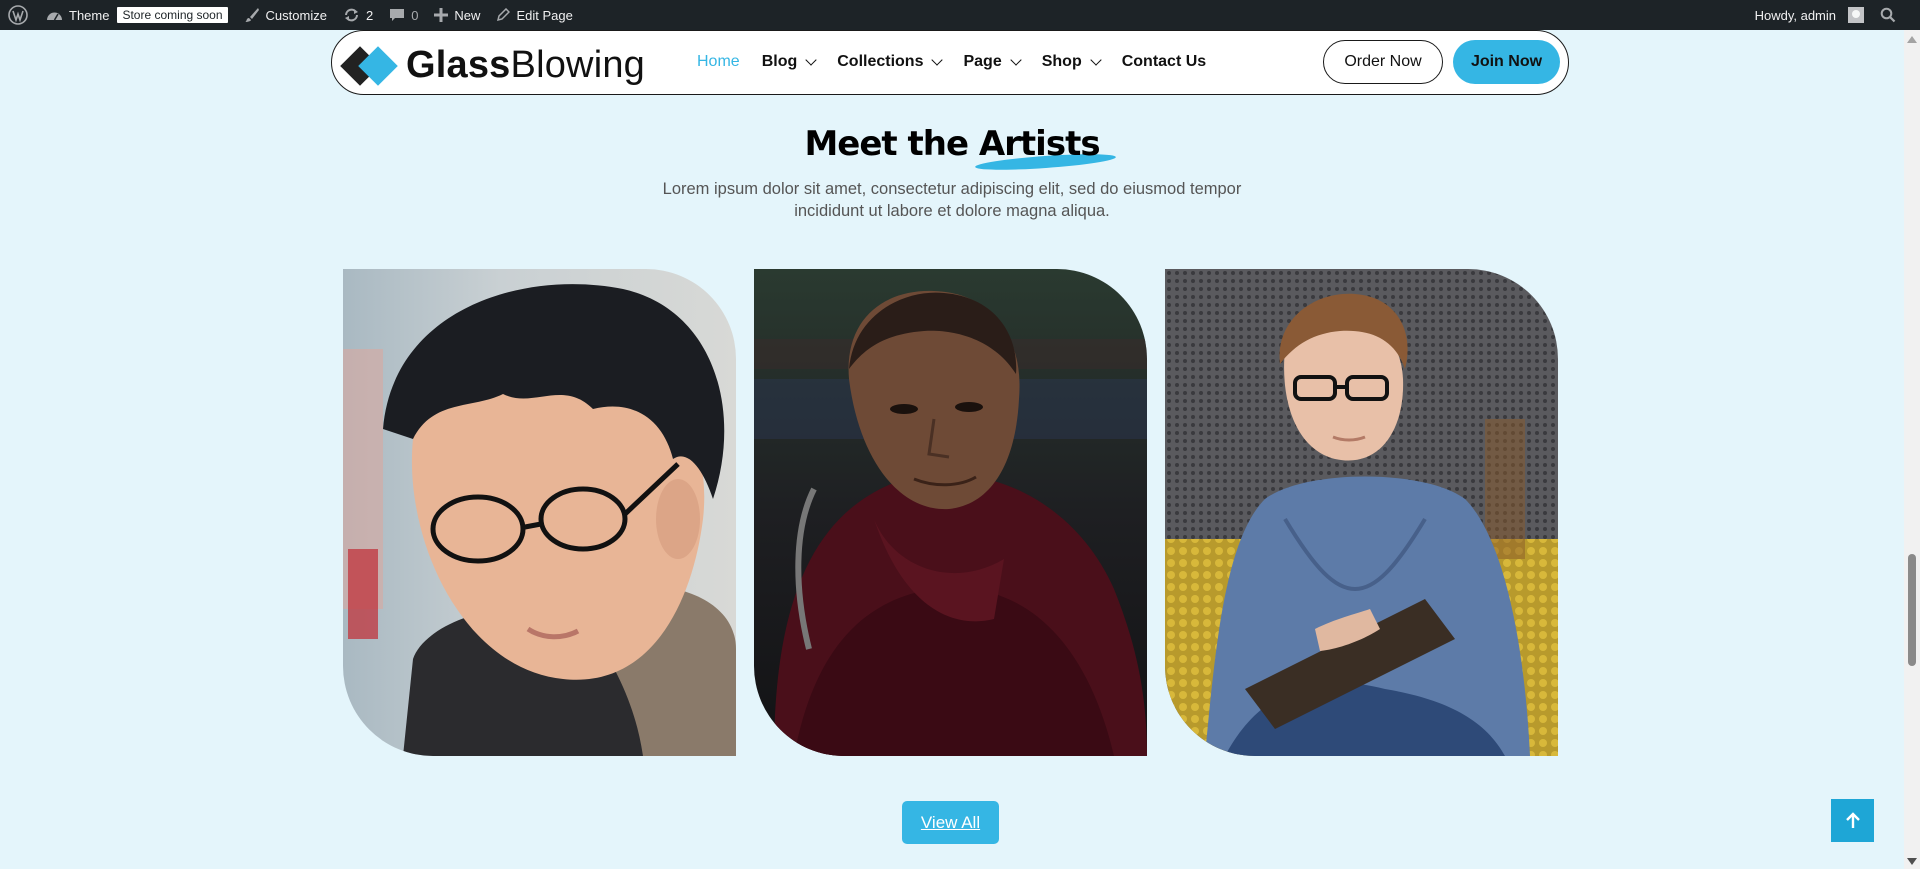 Image resolution: width=1920 pixels, height=869 pixels. Describe the element at coordinates (526, 65) in the screenshot. I see `logo-text: GlassBlowing` at that location.